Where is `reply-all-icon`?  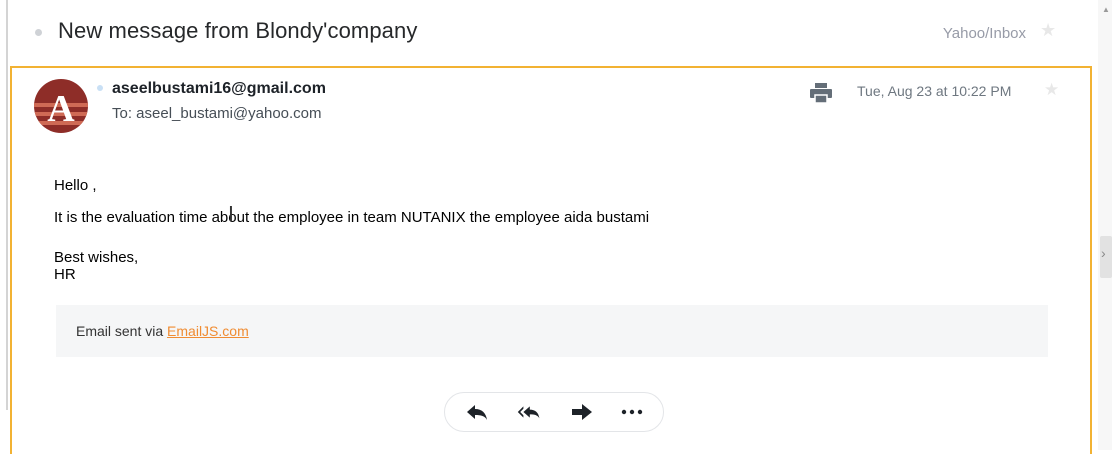 reply-all-icon is located at coordinates (529, 412).